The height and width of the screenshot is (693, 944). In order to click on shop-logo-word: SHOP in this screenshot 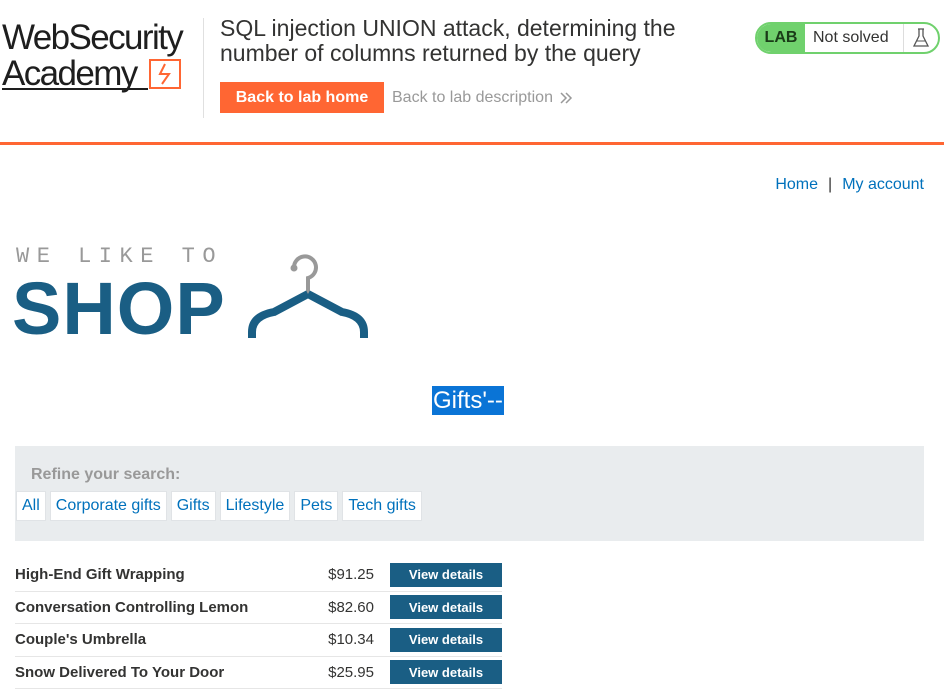, I will do `click(119, 308)`.